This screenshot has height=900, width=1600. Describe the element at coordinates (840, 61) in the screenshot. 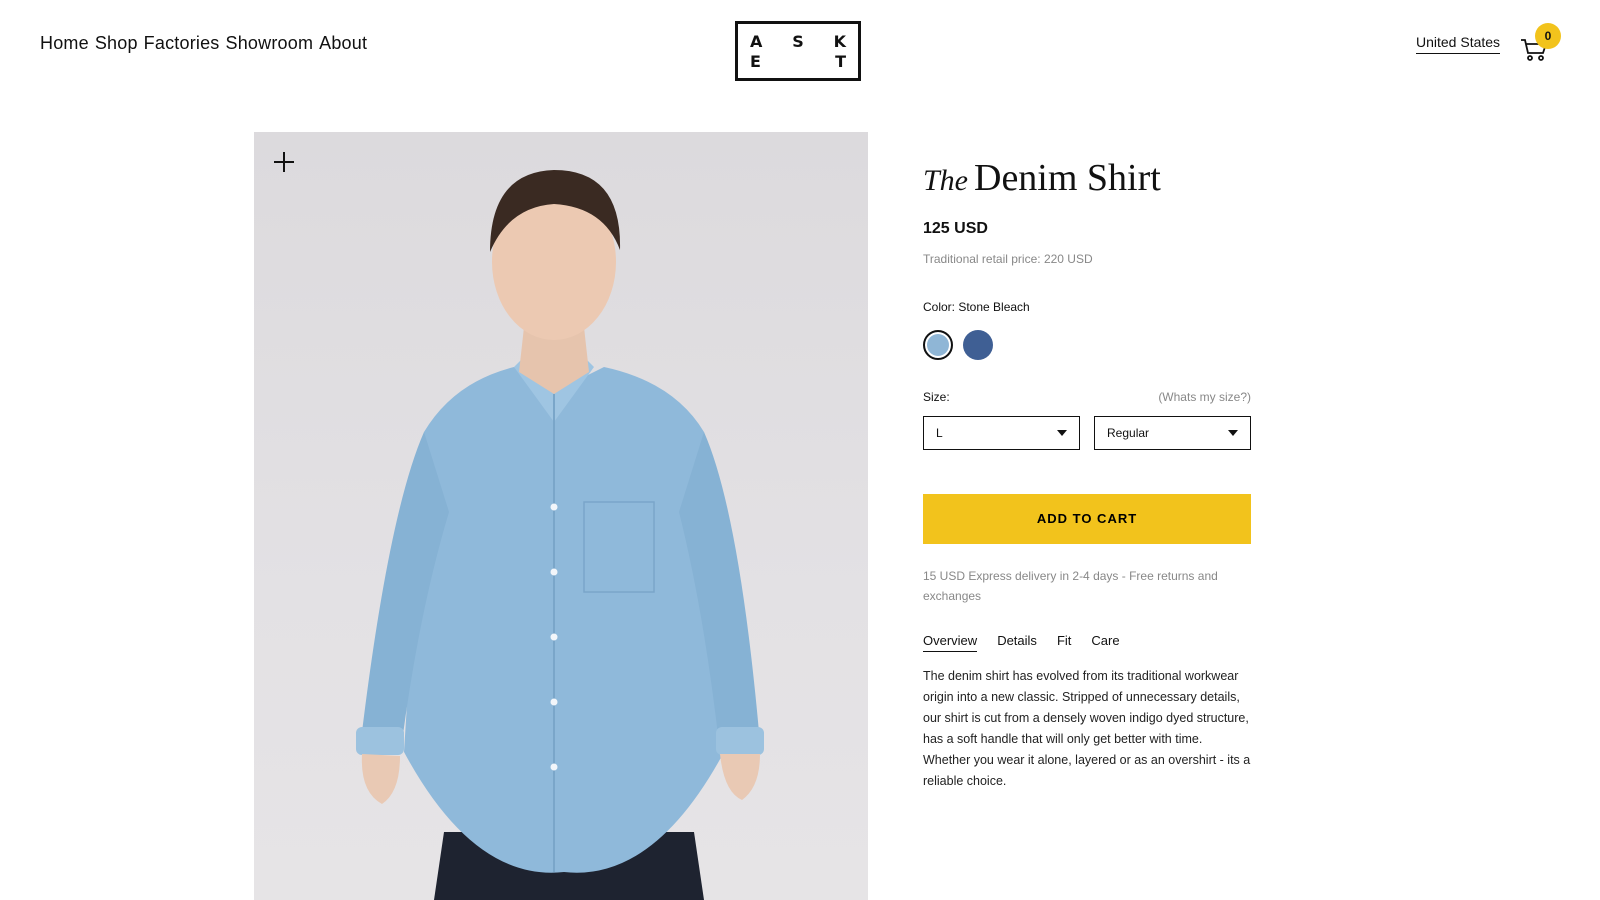

I see `logo-letter: T` at that location.